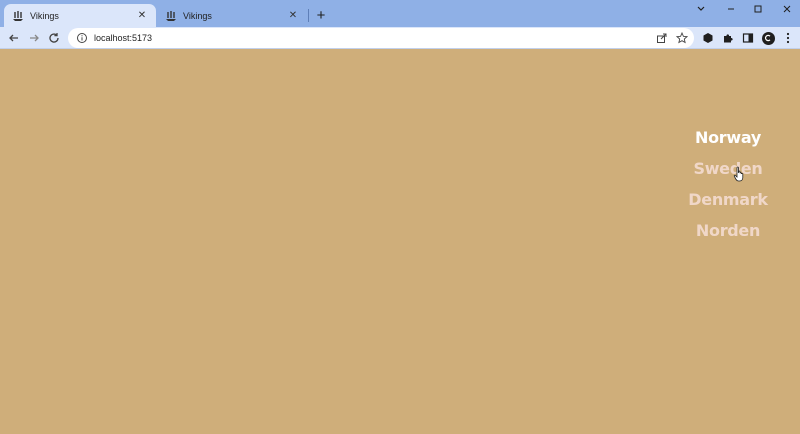  I want to click on minimize-icon, so click(731, 9).